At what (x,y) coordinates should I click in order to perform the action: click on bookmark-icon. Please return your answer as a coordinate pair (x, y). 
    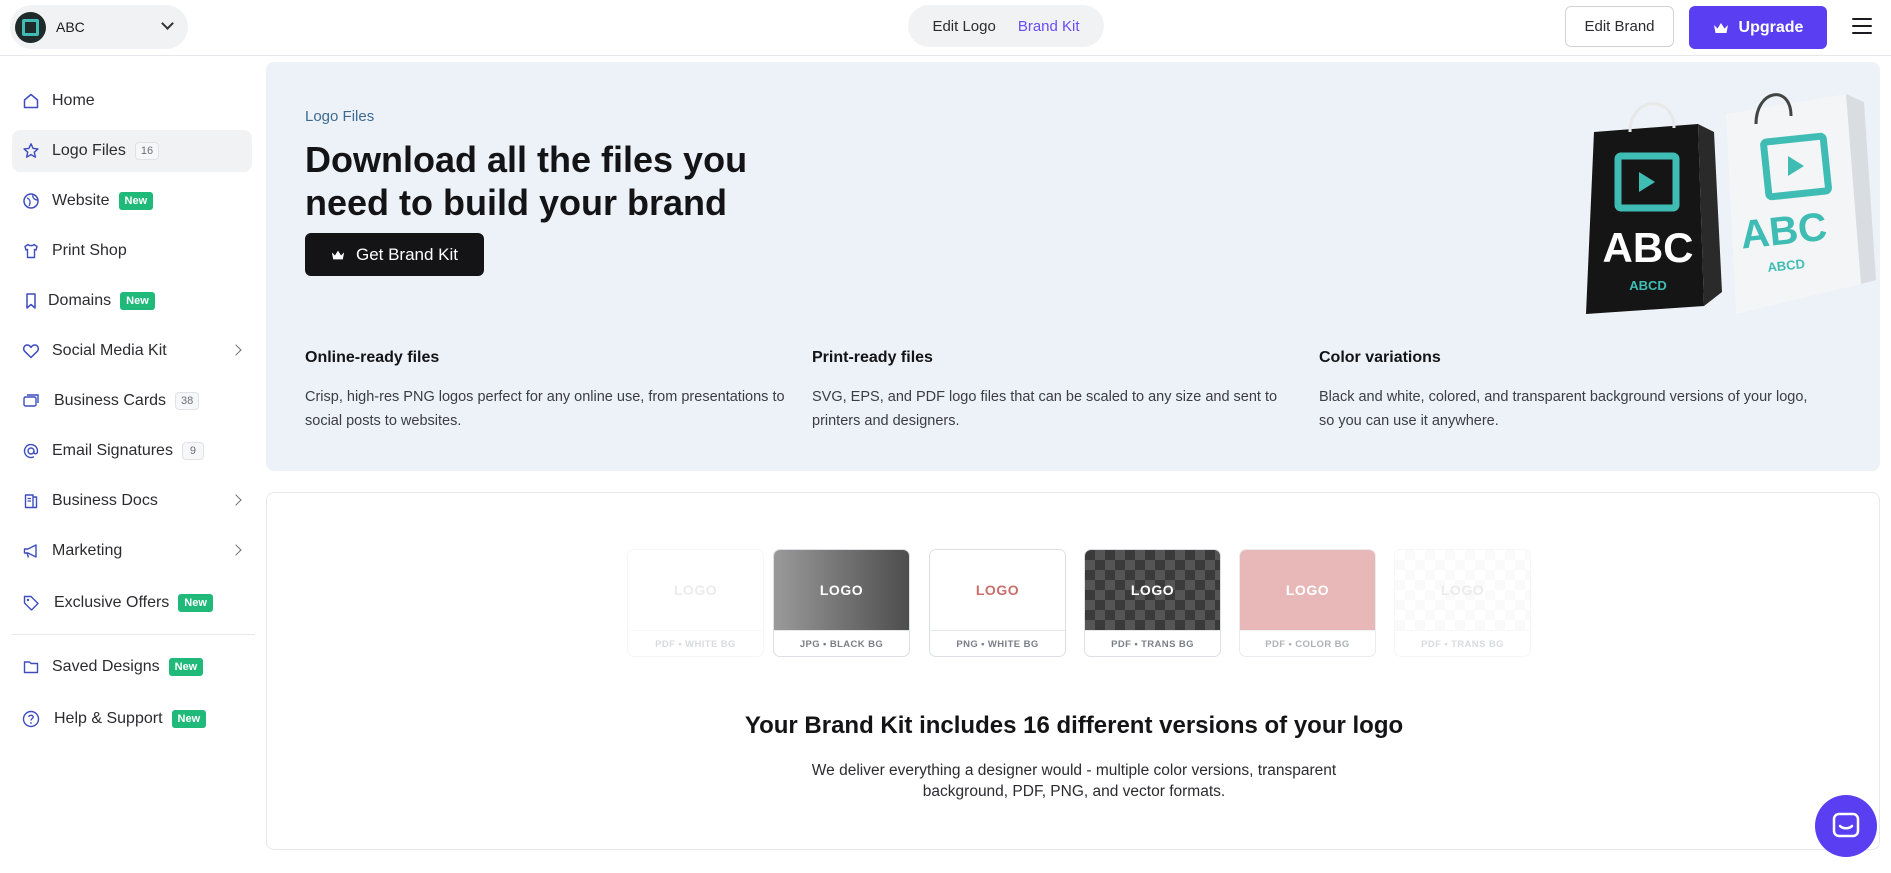
    Looking at the image, I should click on (31, 301).